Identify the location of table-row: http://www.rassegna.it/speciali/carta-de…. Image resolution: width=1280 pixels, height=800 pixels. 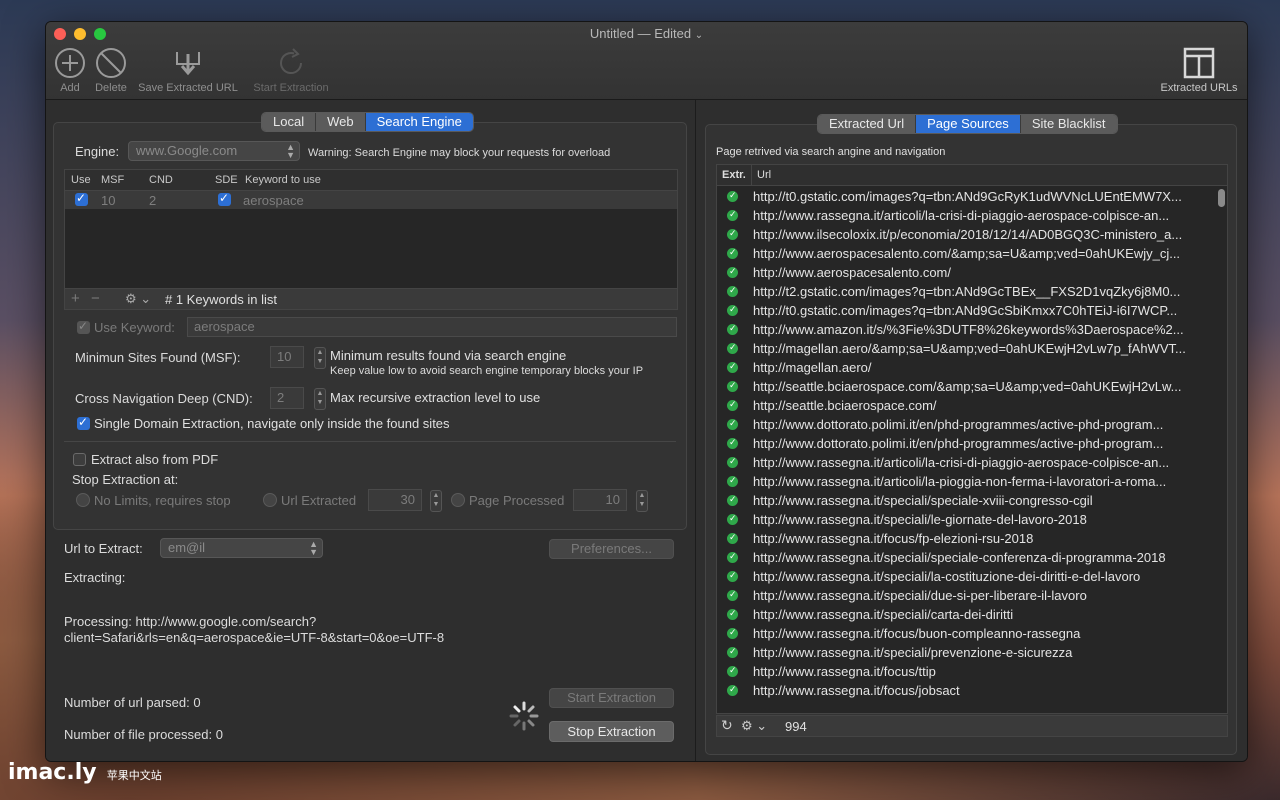
(972, 614).